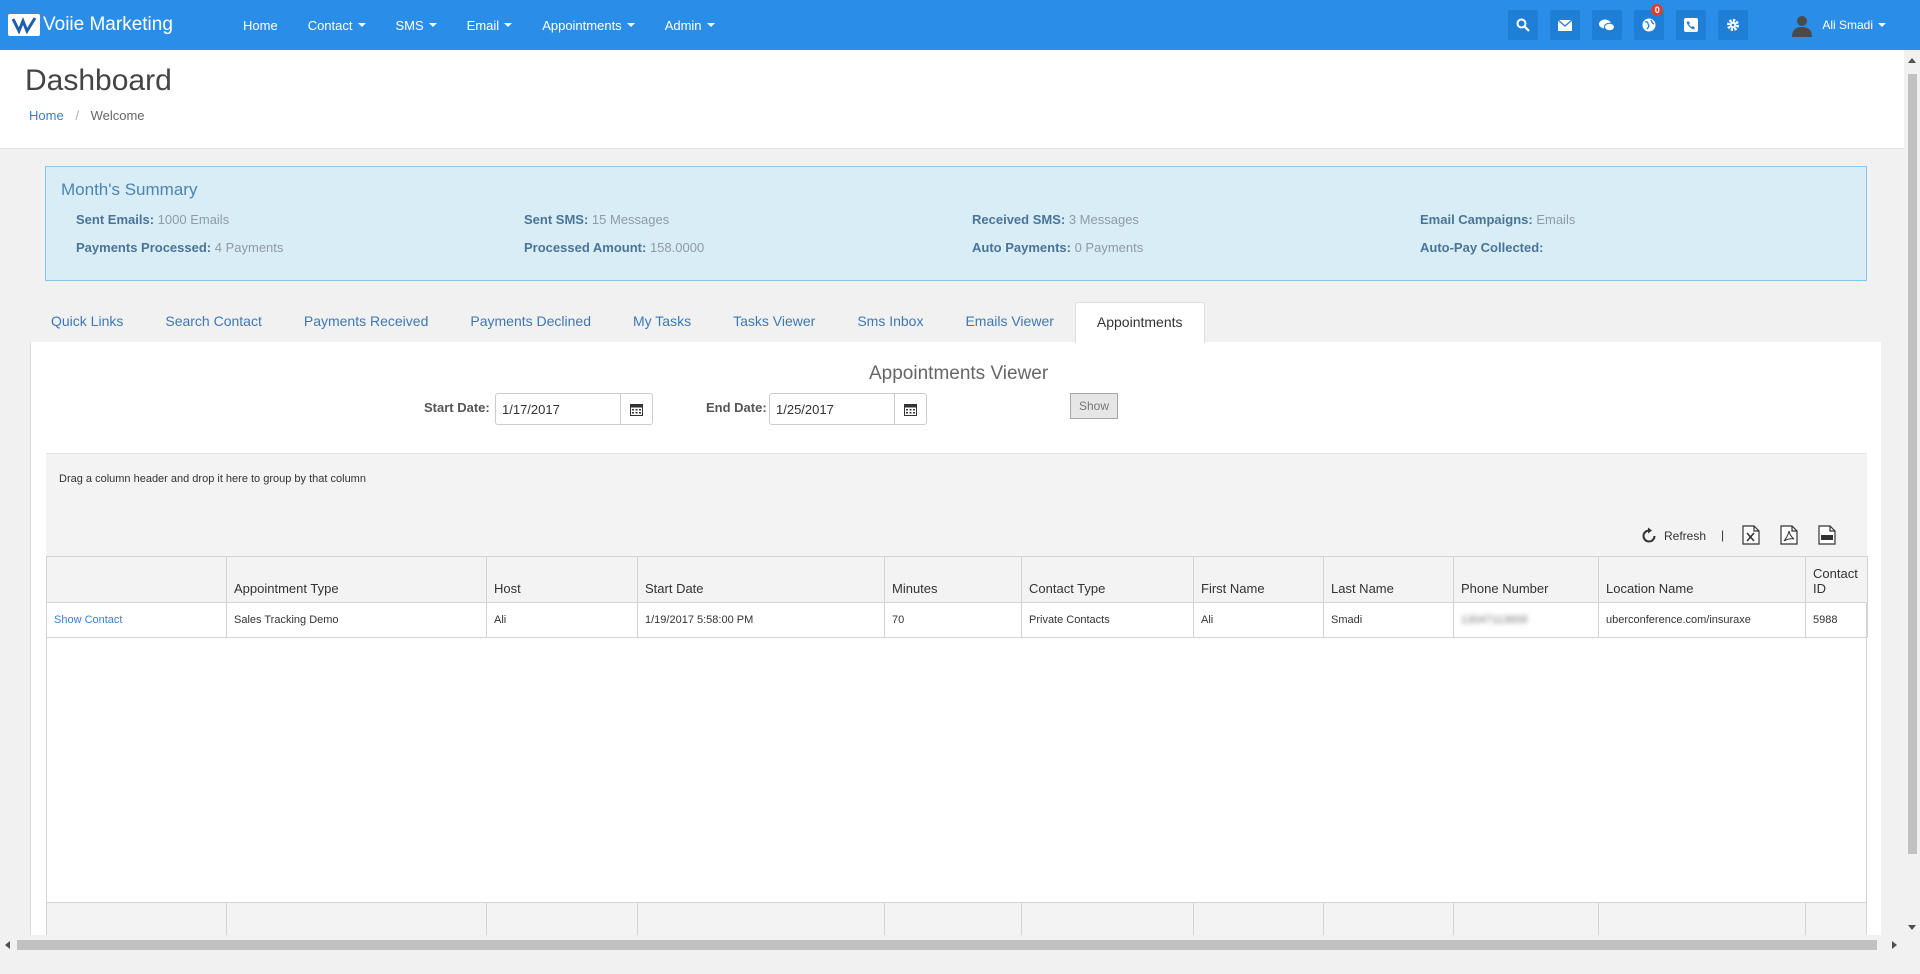 The height and width of the screenshot is (974, 1920). I want to click on summary-value: 1000 Emails, so click(193, 219).